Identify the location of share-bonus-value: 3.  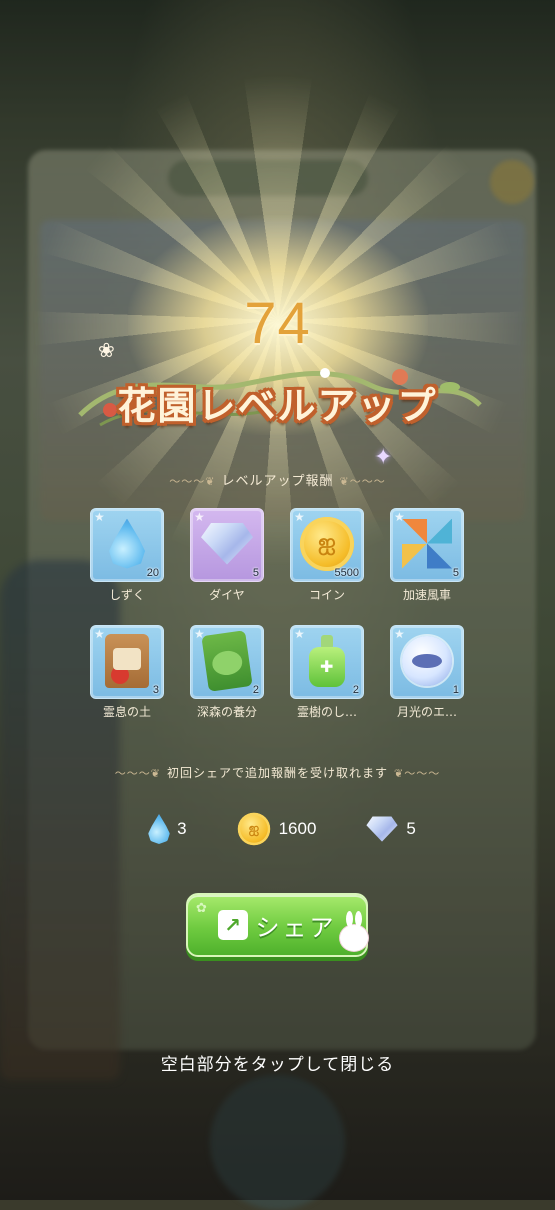
(182, 828).